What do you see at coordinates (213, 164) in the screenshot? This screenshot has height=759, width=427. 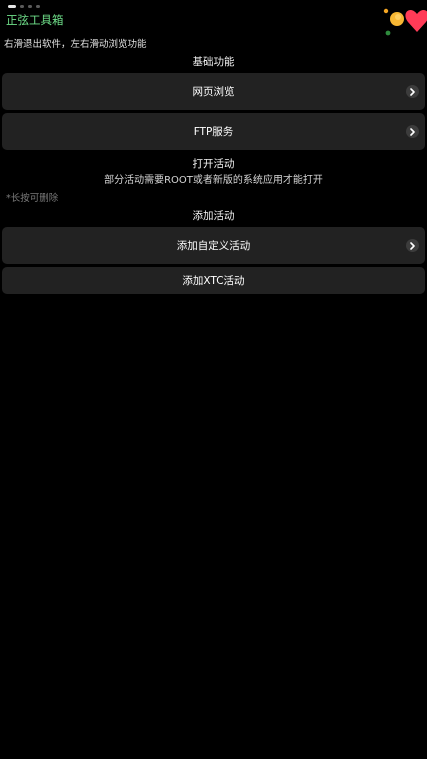 I see `section-title-open-activity: 打开活动` at bounding box center [213, 164].